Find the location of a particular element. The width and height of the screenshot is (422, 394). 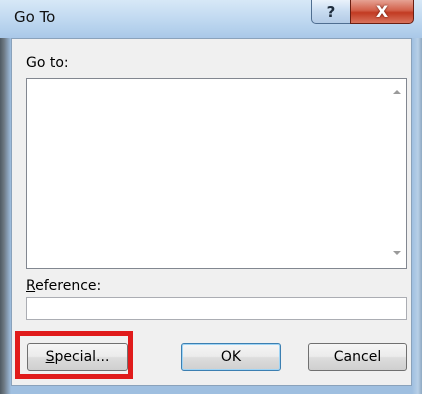

scroll-up-arrow-icon is located at coordinates (397, 92).